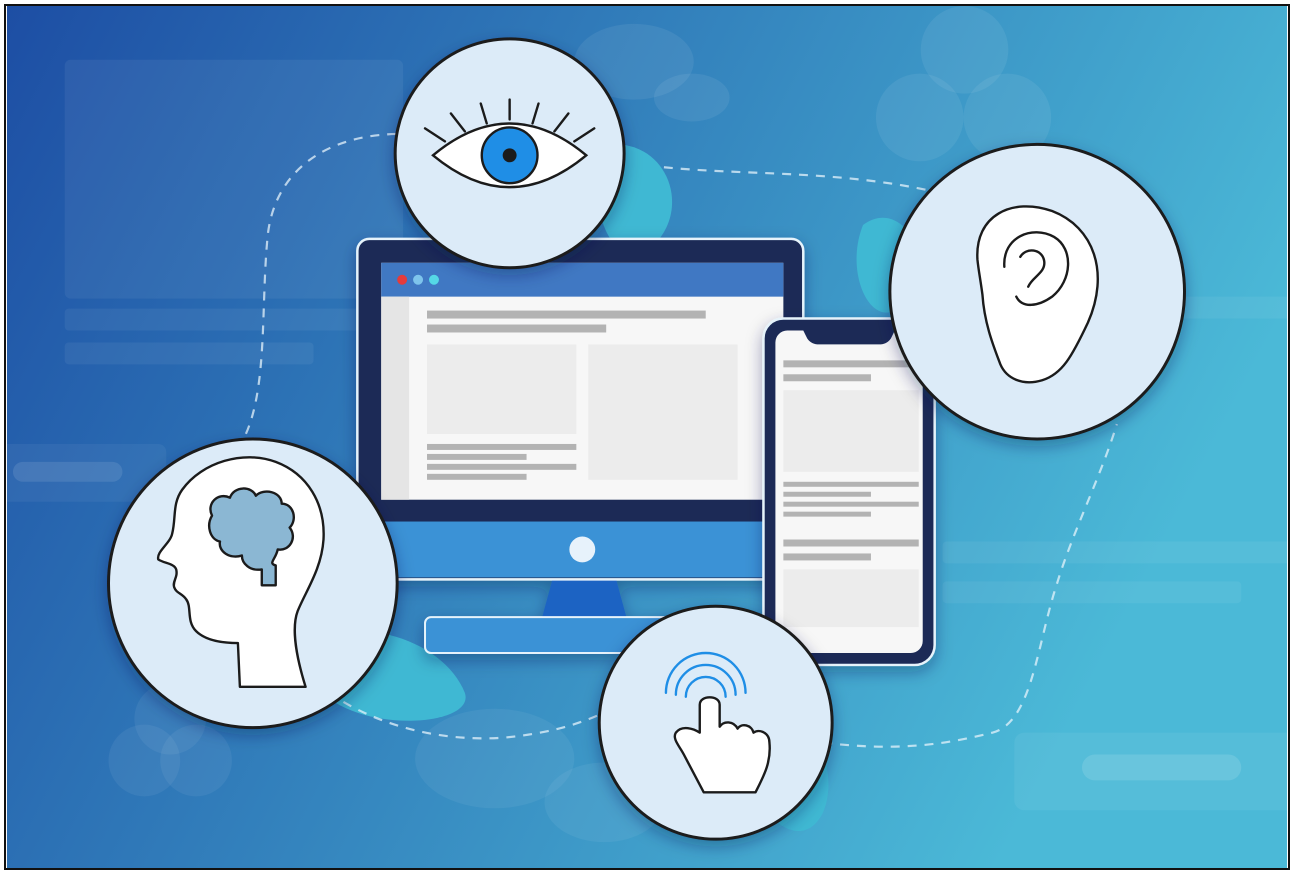 The width and height of the screenshot is (1296, 873). I want to click on monitor-power-button, so click(582, 549).